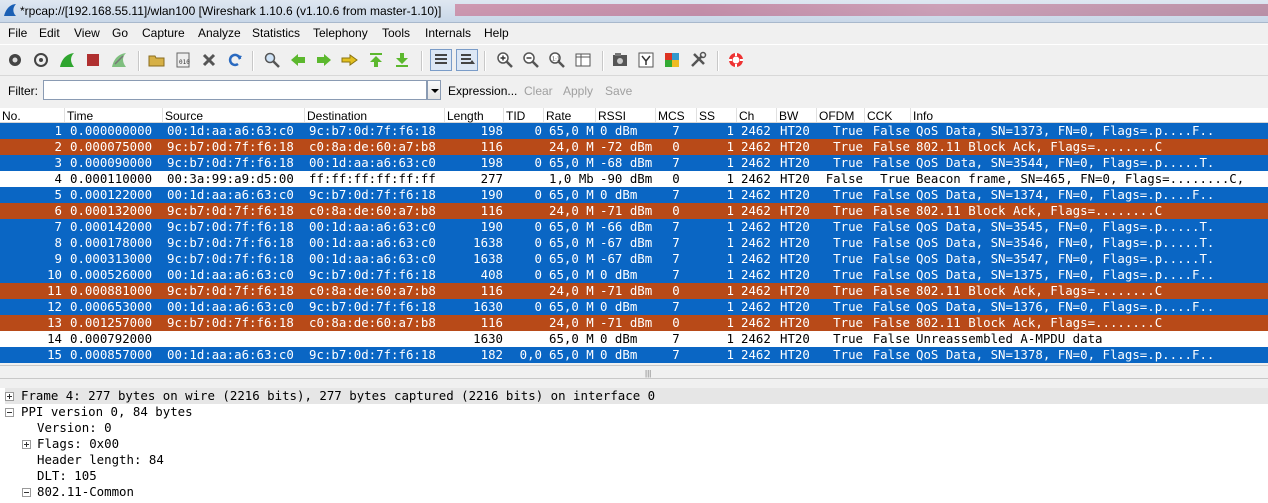 The image size is (1268, 503). I want to click on go-to-packet-icon, so click(350, 60).